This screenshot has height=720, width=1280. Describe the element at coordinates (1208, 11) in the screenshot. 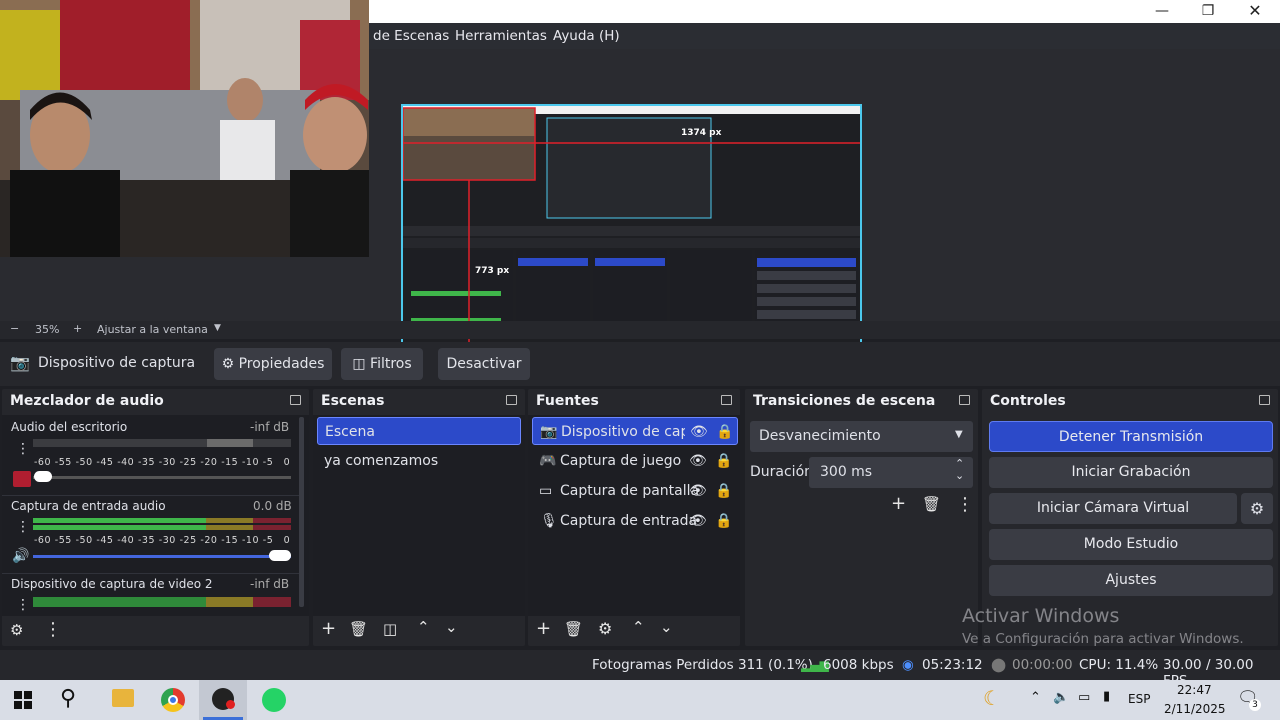

I see `maximize-button: ❐` at that location.